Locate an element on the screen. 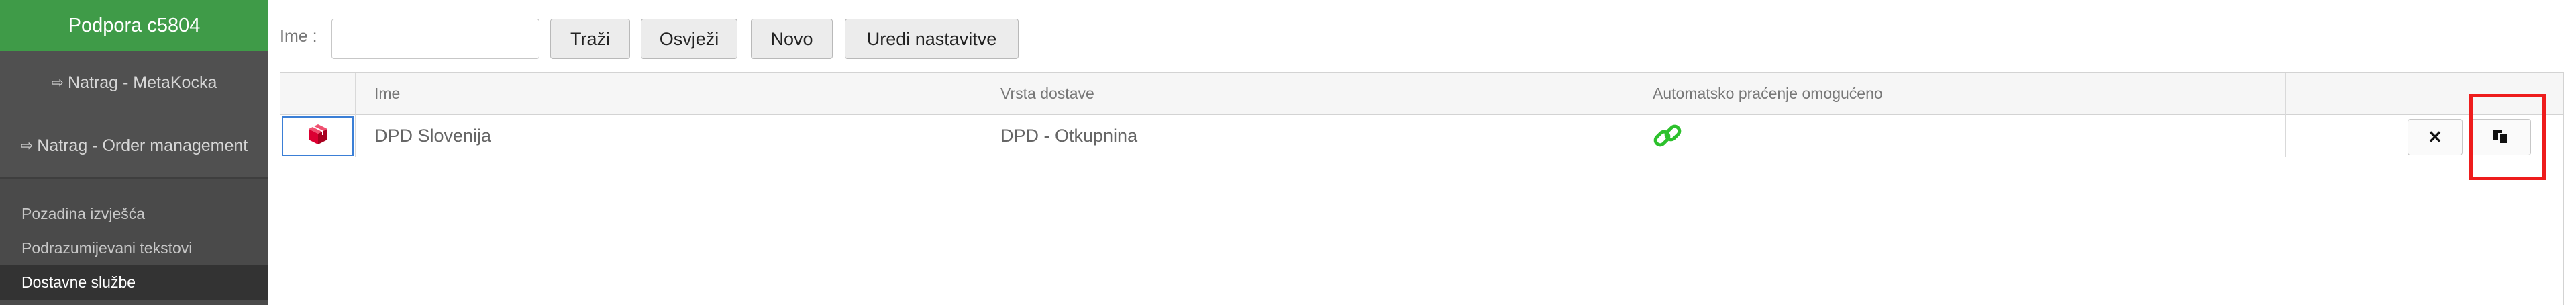 The width and height of the screenshot is (2576, 305). name-label: Ime : is located at coordinates (298, 36).